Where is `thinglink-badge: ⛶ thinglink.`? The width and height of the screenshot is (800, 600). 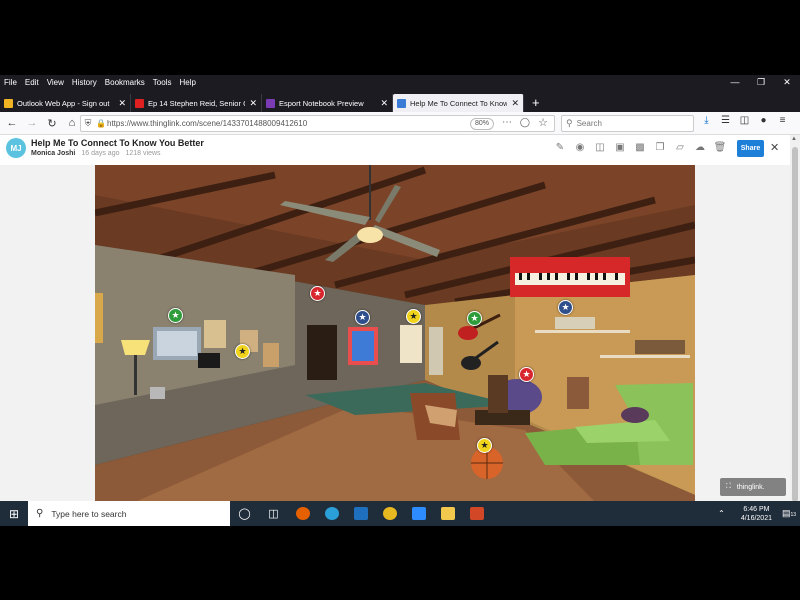
thinglink-badge: ⛶ thinglink. is located at coordinates (753, 487).